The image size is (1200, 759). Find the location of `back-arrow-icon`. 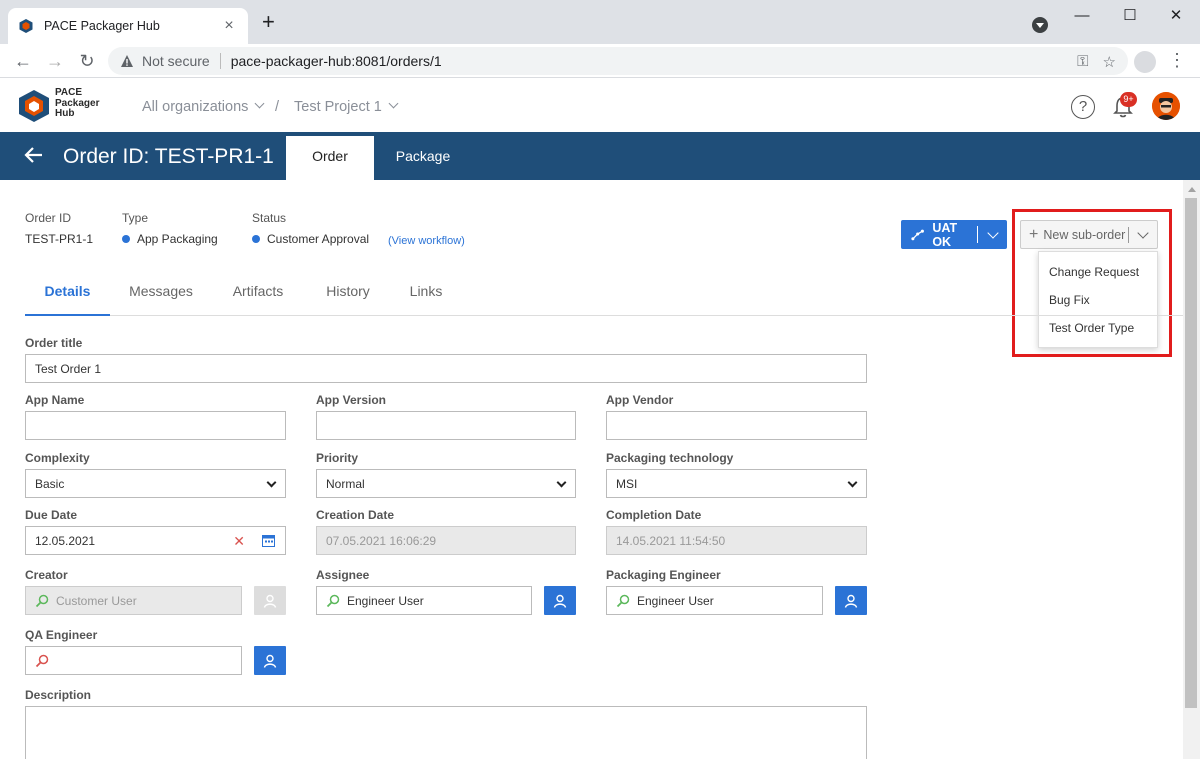

back-arrow-icon is located at coordinates (34, 155).